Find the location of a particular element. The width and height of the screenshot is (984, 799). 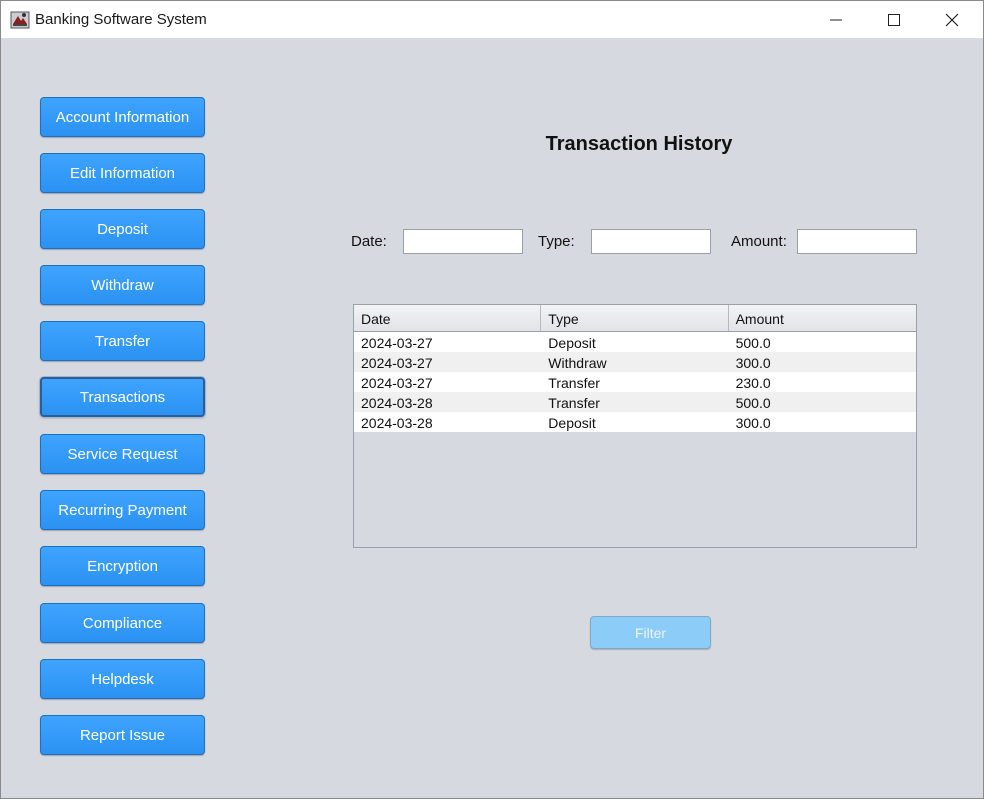

column-header-amount: Amount is located at coordinates (822, 318).